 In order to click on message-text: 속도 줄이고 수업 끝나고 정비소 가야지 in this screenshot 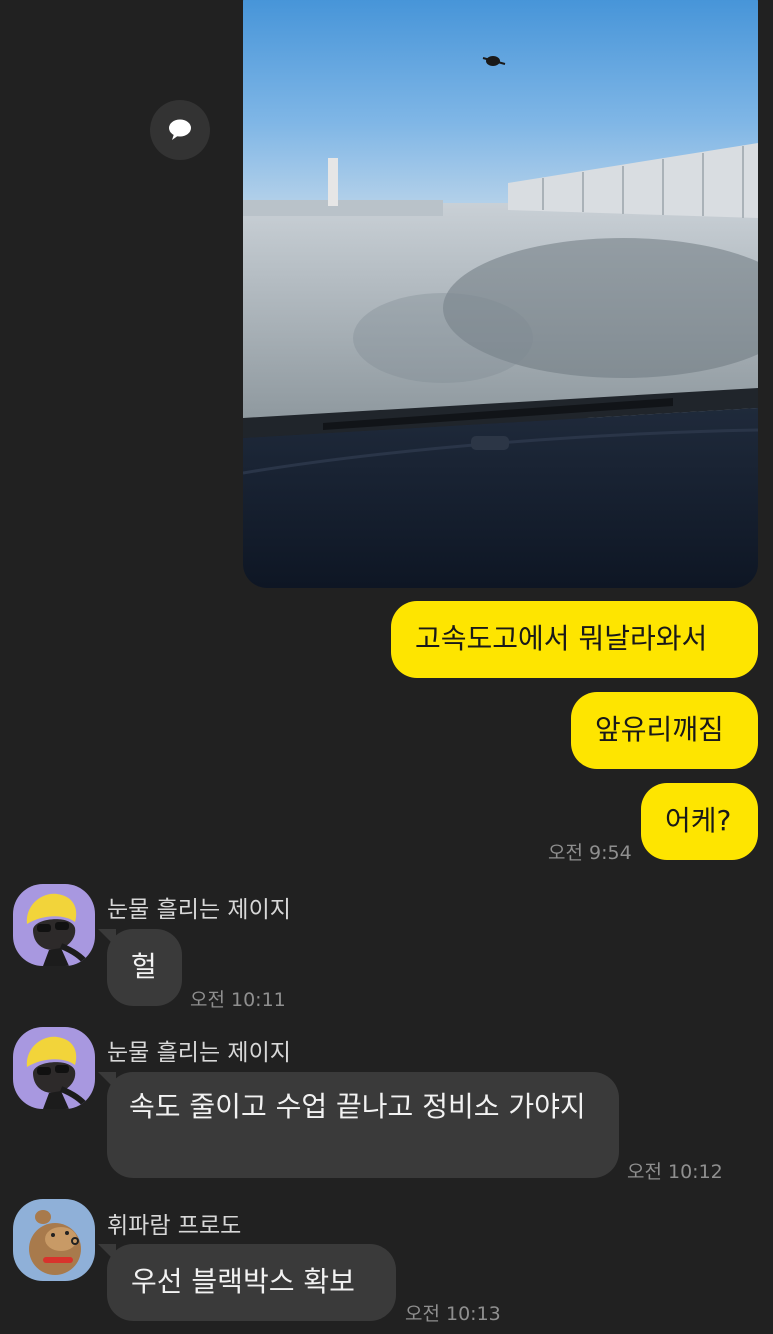, I will do `click(357, 1106)`.